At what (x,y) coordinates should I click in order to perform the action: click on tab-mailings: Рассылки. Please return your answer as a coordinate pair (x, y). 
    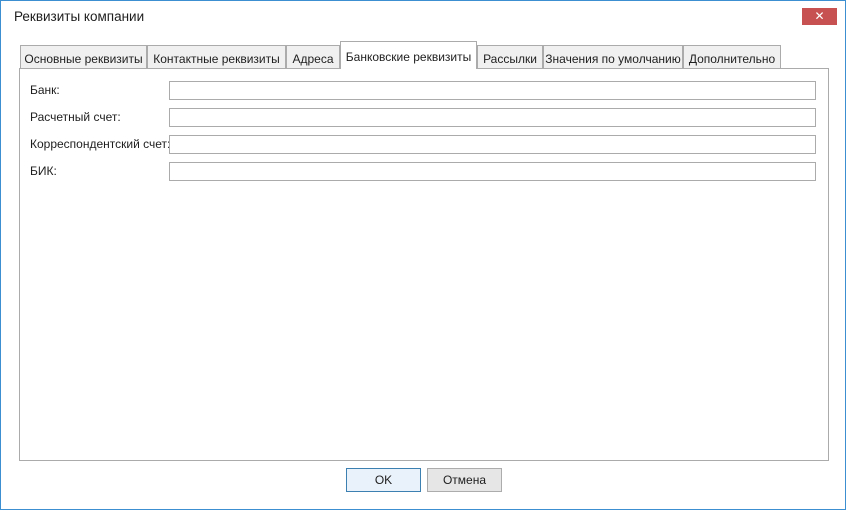
    Looking at the image, I should click on (510, 56).